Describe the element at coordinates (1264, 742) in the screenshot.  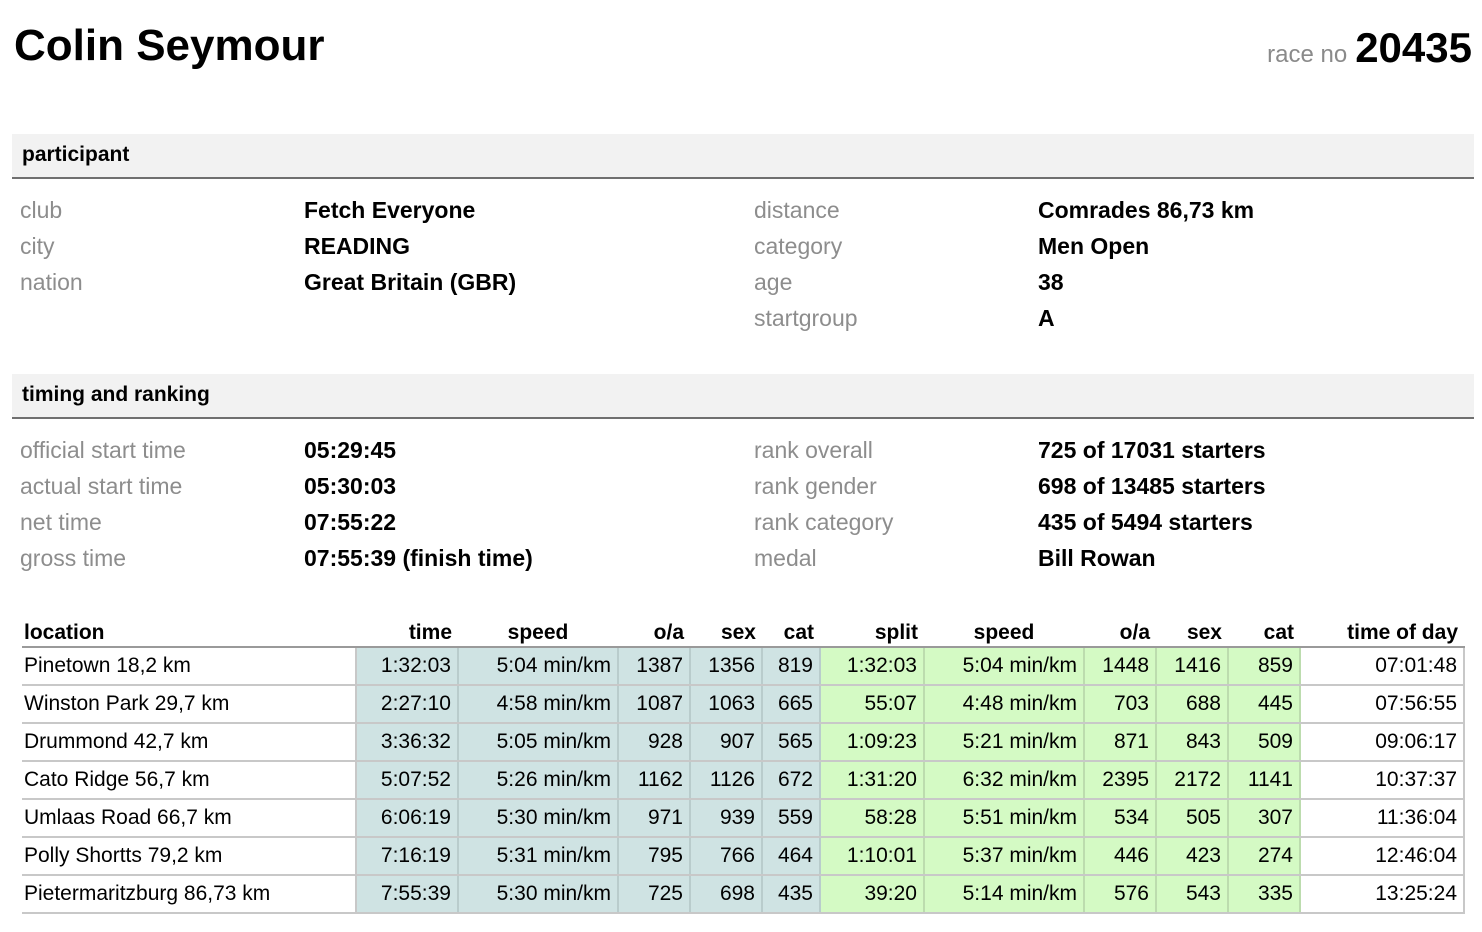
I see `cell-split-cat-rank: 509` at that location.